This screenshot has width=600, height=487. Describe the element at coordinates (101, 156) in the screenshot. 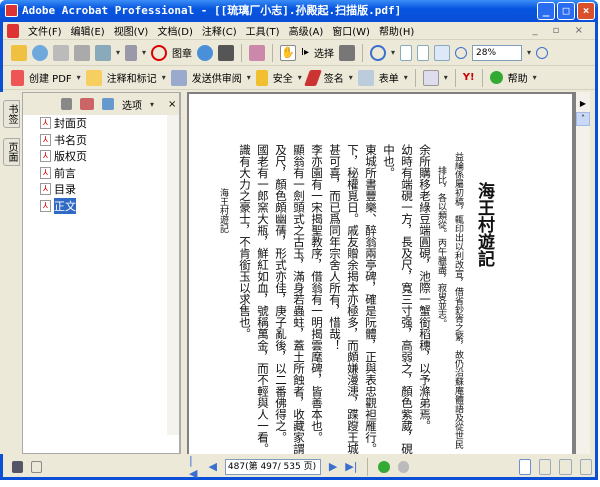

I see `bookmark-item: ⅄ 版权页` at that location.